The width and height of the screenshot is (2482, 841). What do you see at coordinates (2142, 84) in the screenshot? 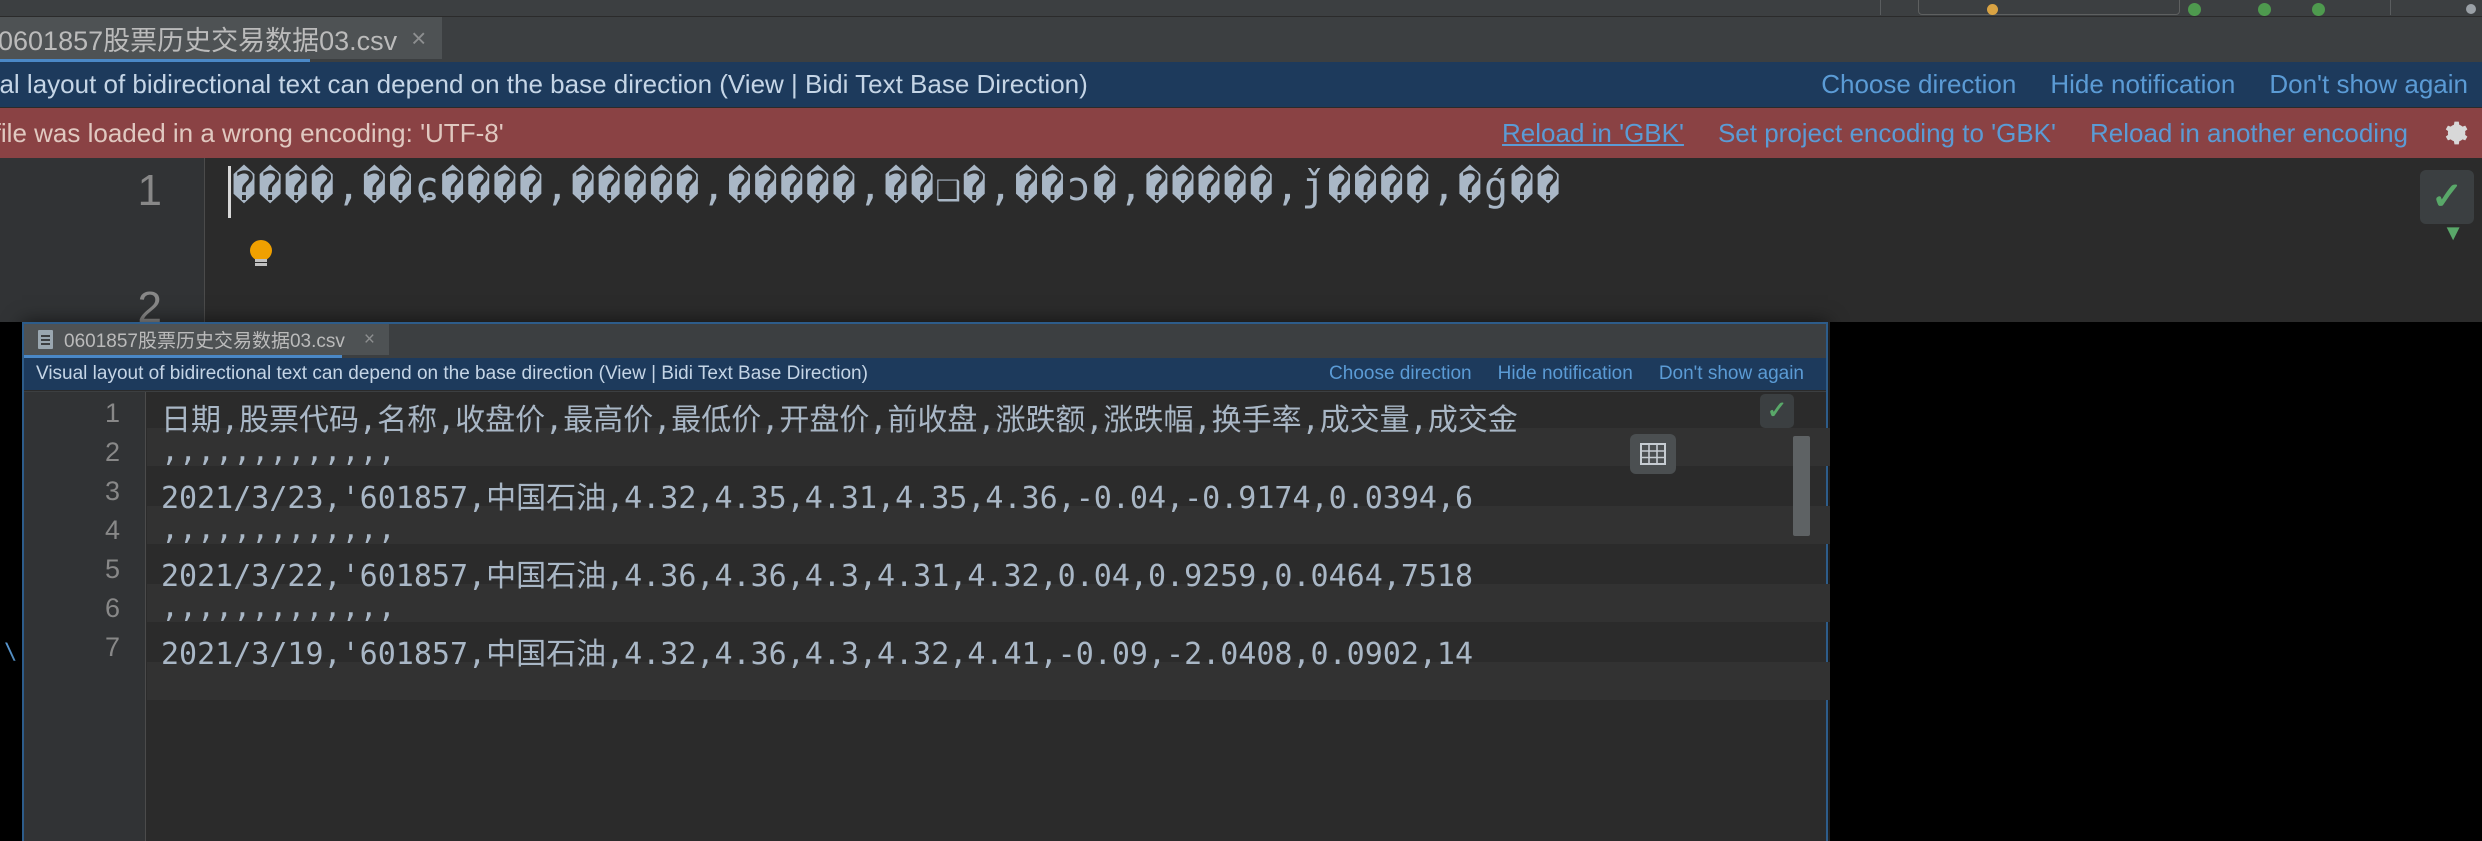
I see `hide-notification-link: Hide notification` at bounding box center [2142, 84].